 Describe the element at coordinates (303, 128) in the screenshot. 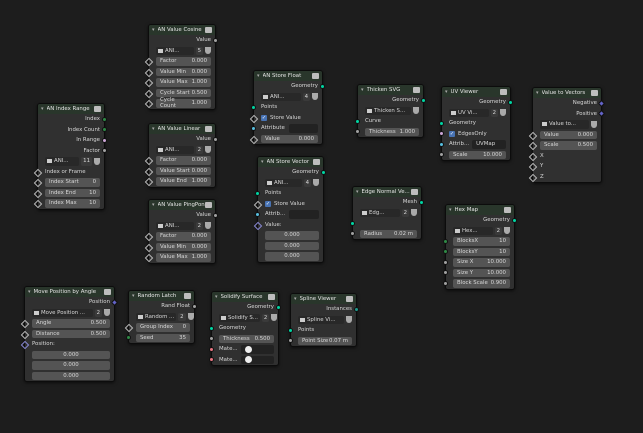

I see `attribute-name-field` at that location.